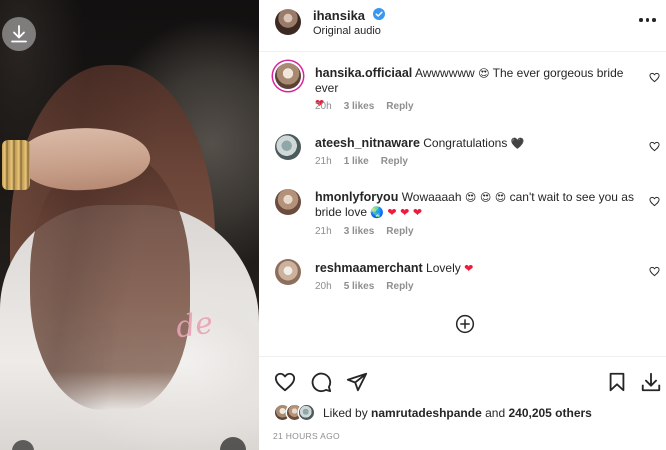 The width and height of the screenshot is (666, 450). What do you see at coordinates (369, 268) in the screenshot?
I see `comment-username: reshmaamerchant` at bounding box center [369, 268].